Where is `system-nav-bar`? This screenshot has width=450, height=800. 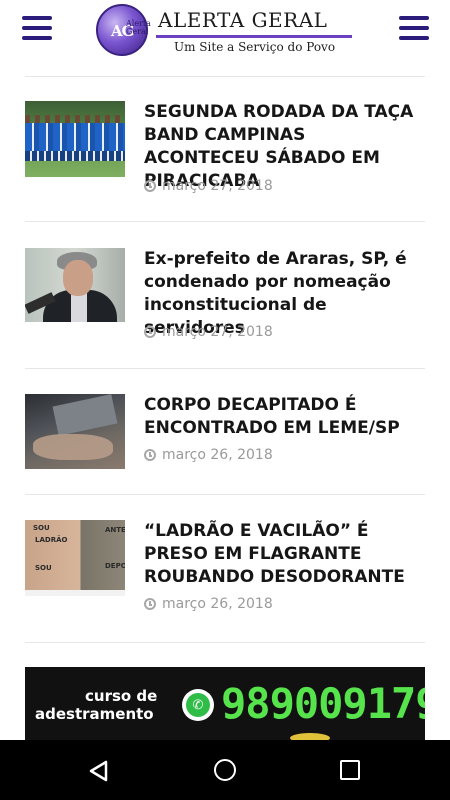 system-nav-bar is located at coordinates (225, 770).